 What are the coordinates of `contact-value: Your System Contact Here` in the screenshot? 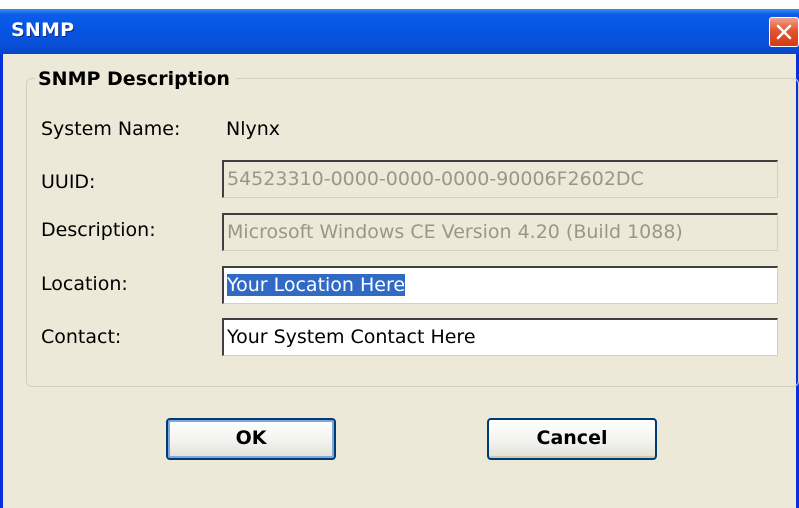 It's located at (351, 337).